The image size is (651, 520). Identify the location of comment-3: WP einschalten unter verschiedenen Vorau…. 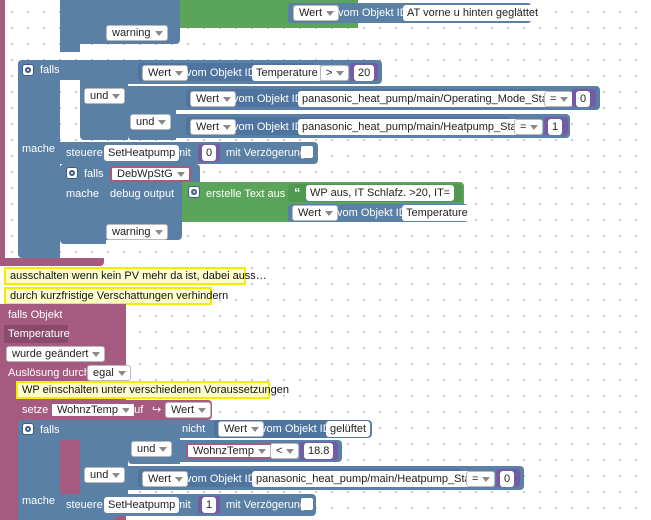
(152, 390).